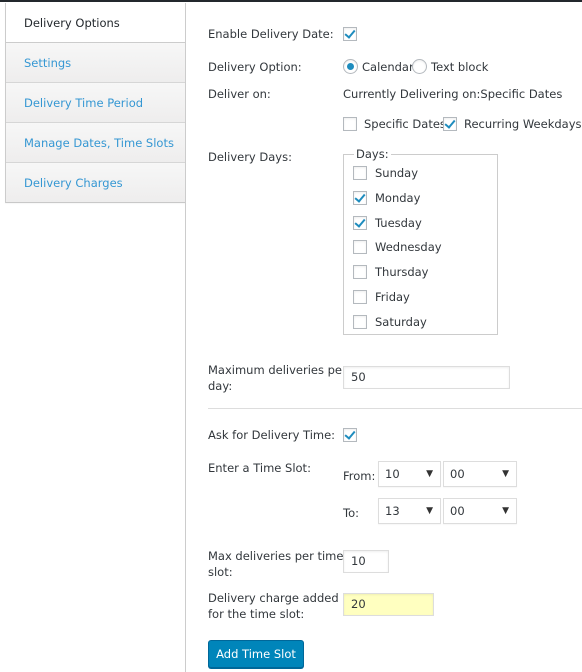 The width and height of the screenshot is (582, 672). What do you see at coordinates (96, 23) in the screenshot?
I see `tab-delivery-options: Delivery Options` at bounding box center [96, 23].